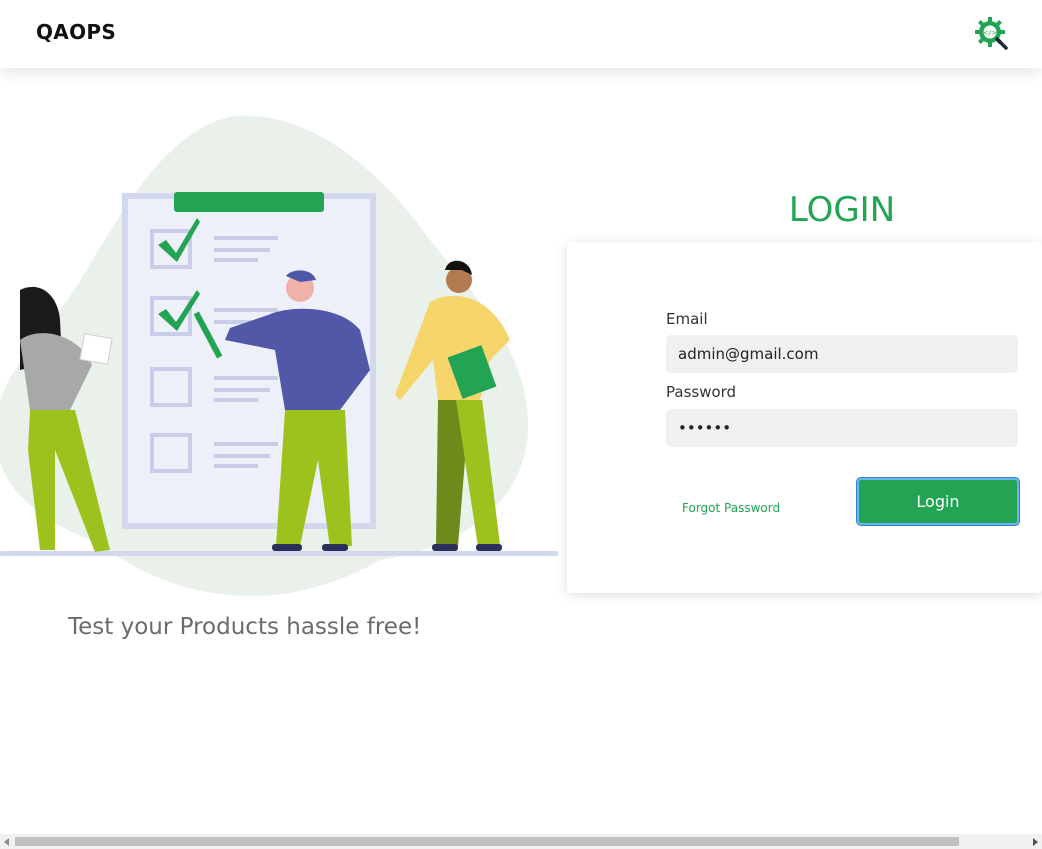 The height and width of the screenshot is (849, 1042). Describe the element at coordinates (487, 841) in the screenshot. I see `scrollbar-thumb` at that location.